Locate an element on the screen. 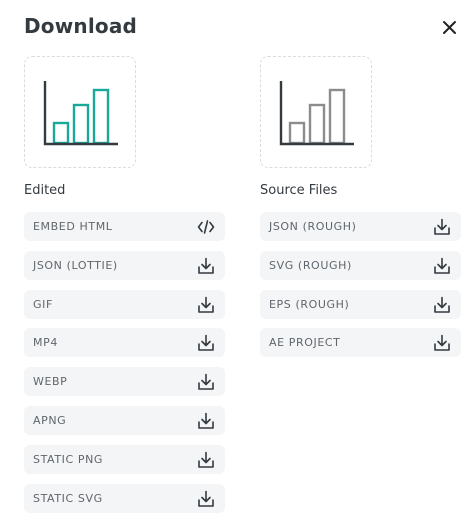 This screenshot has height=530, width=474. code-icon is located at coordinates (206, 227).